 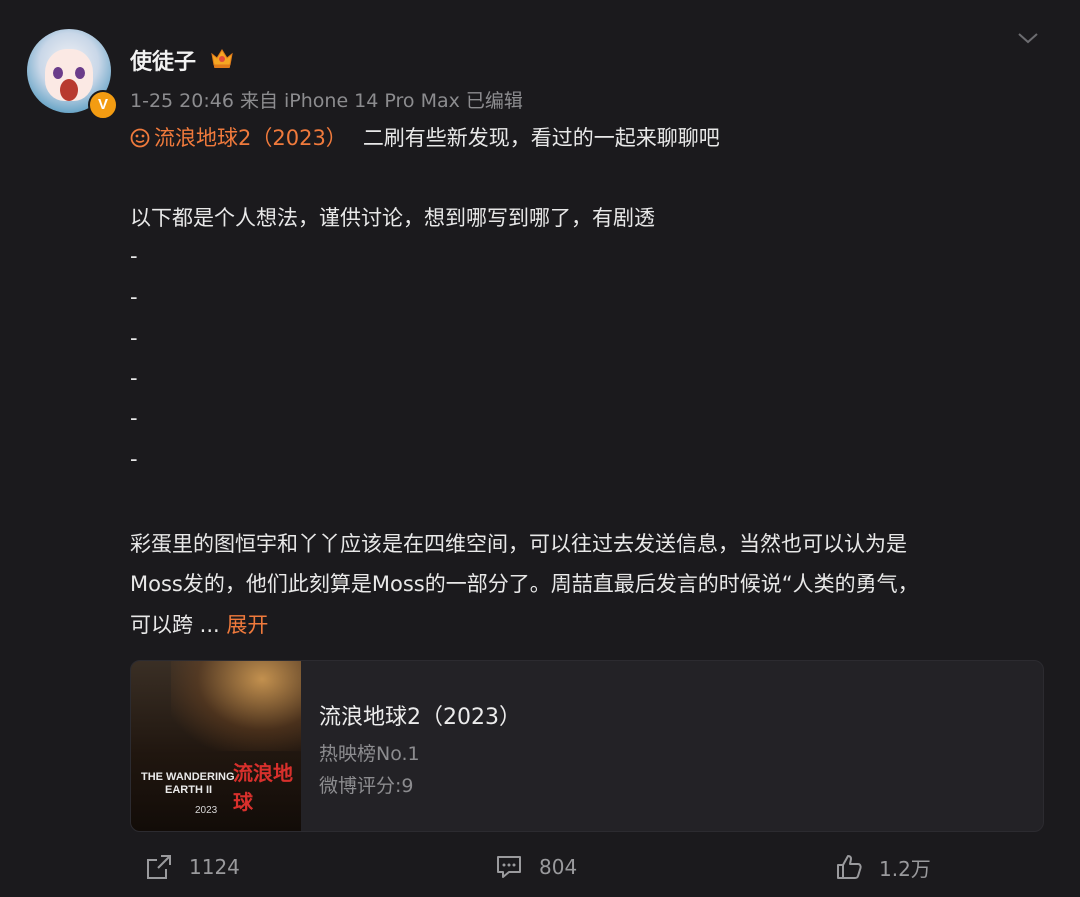 What do you see at coordinates (558, 867) in the screenshot?
I see `comment-count: 804` at bounding box center [558, 867].